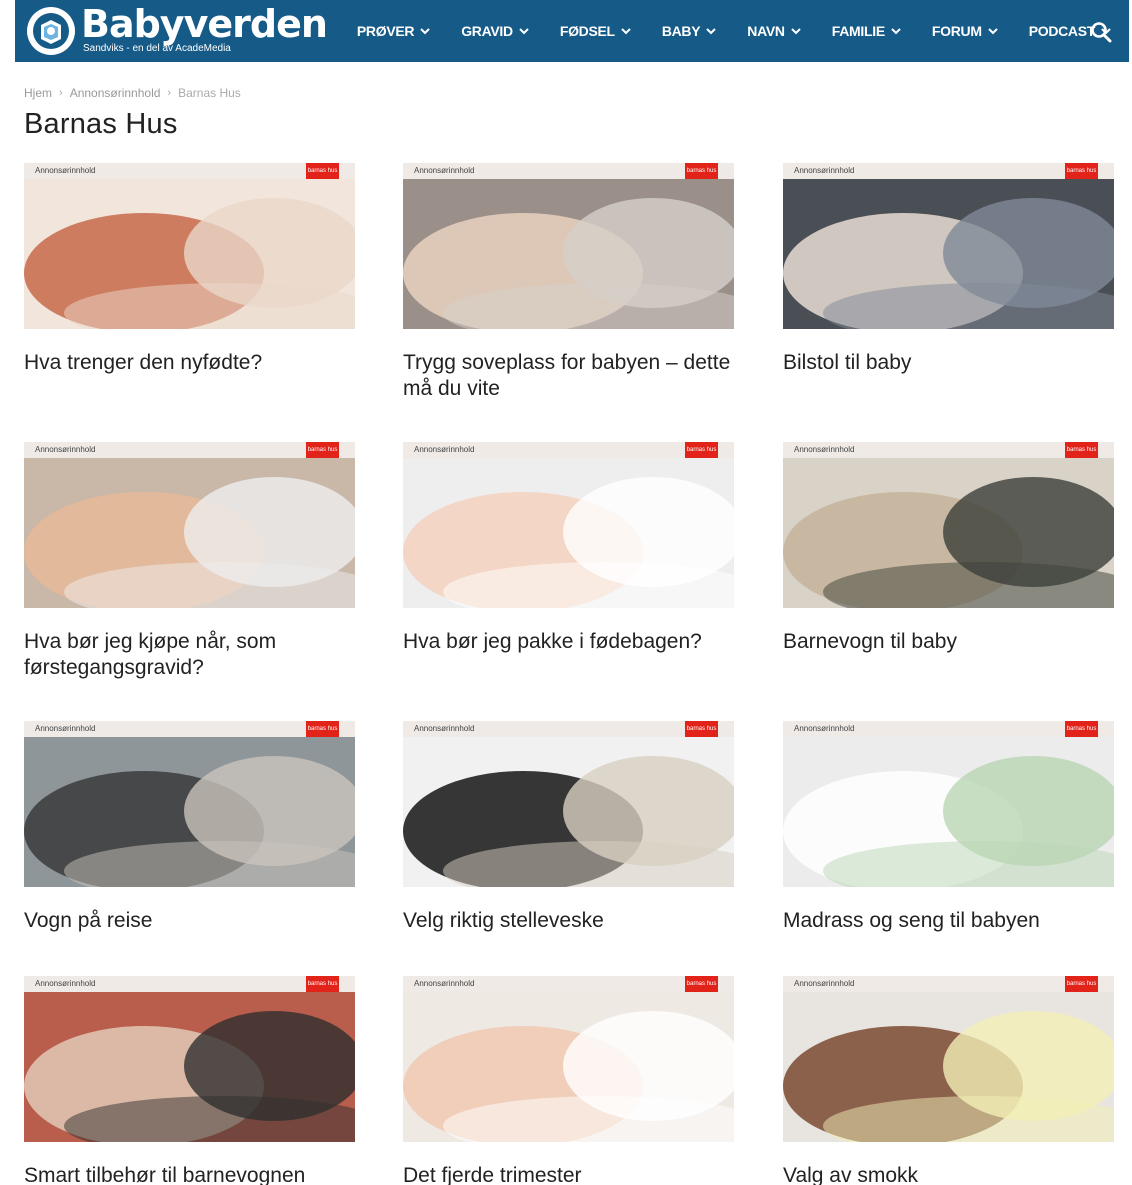 The width and height of the screenshot is (1132, 1185). What do you see at coordinates (948, 642) in the screenshot?
I see `article-title: Barnevogn til baby` at bounding box center [948, 642].